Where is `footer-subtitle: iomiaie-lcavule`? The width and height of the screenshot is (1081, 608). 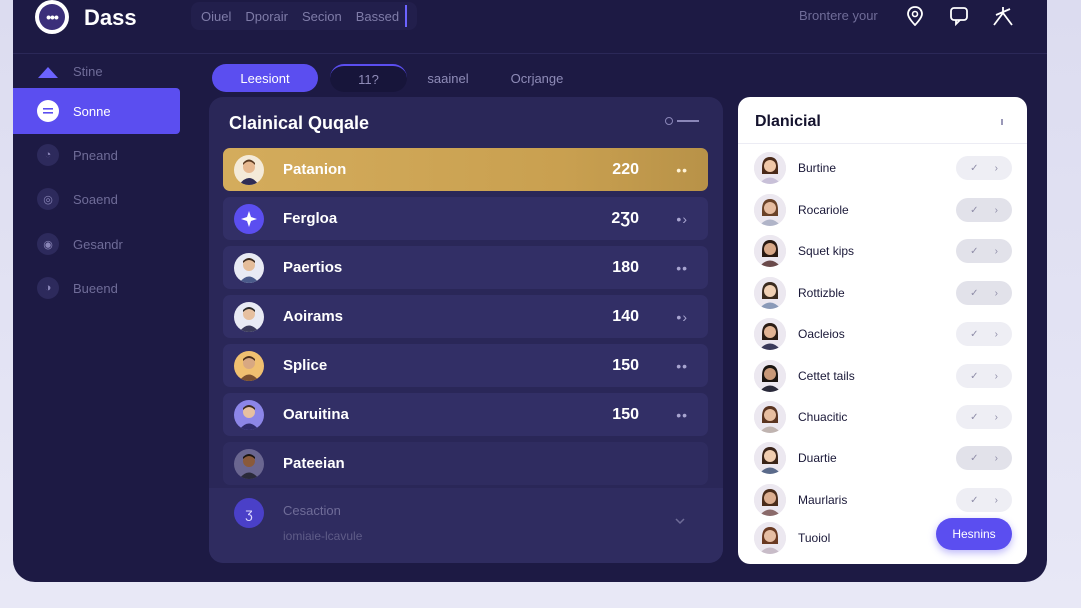
footer-subtitle: iomiaie-lcavule is located at coordinates (323, 536).